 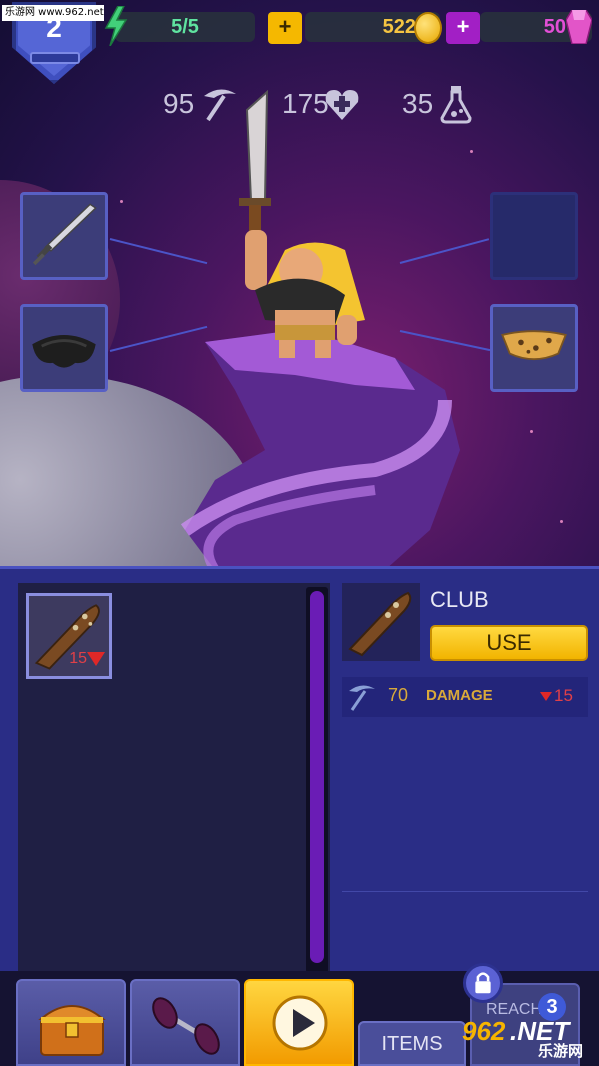 What do you see at coordinates (563, 695) in the screenshot?
I see `stat-delta: 15` at bounding box center [563, 695].